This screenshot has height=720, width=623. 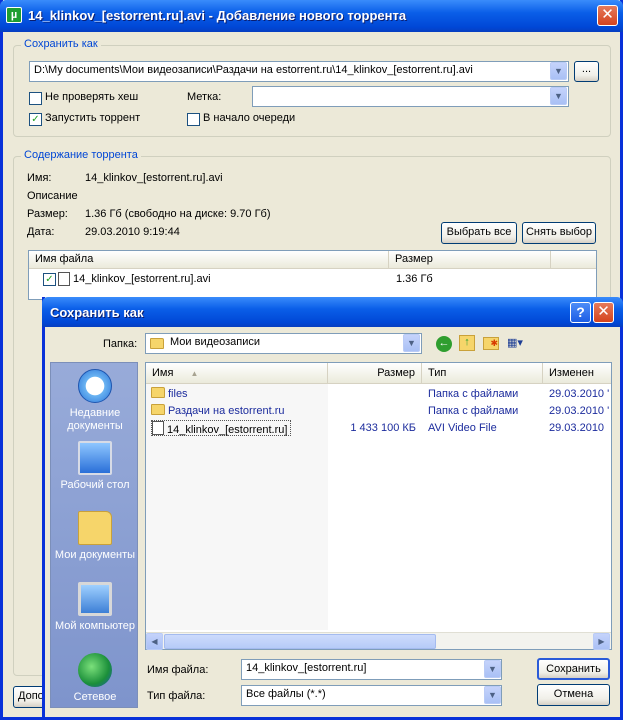 I want to click on description-key: Описание, so click(x=52, y=196).